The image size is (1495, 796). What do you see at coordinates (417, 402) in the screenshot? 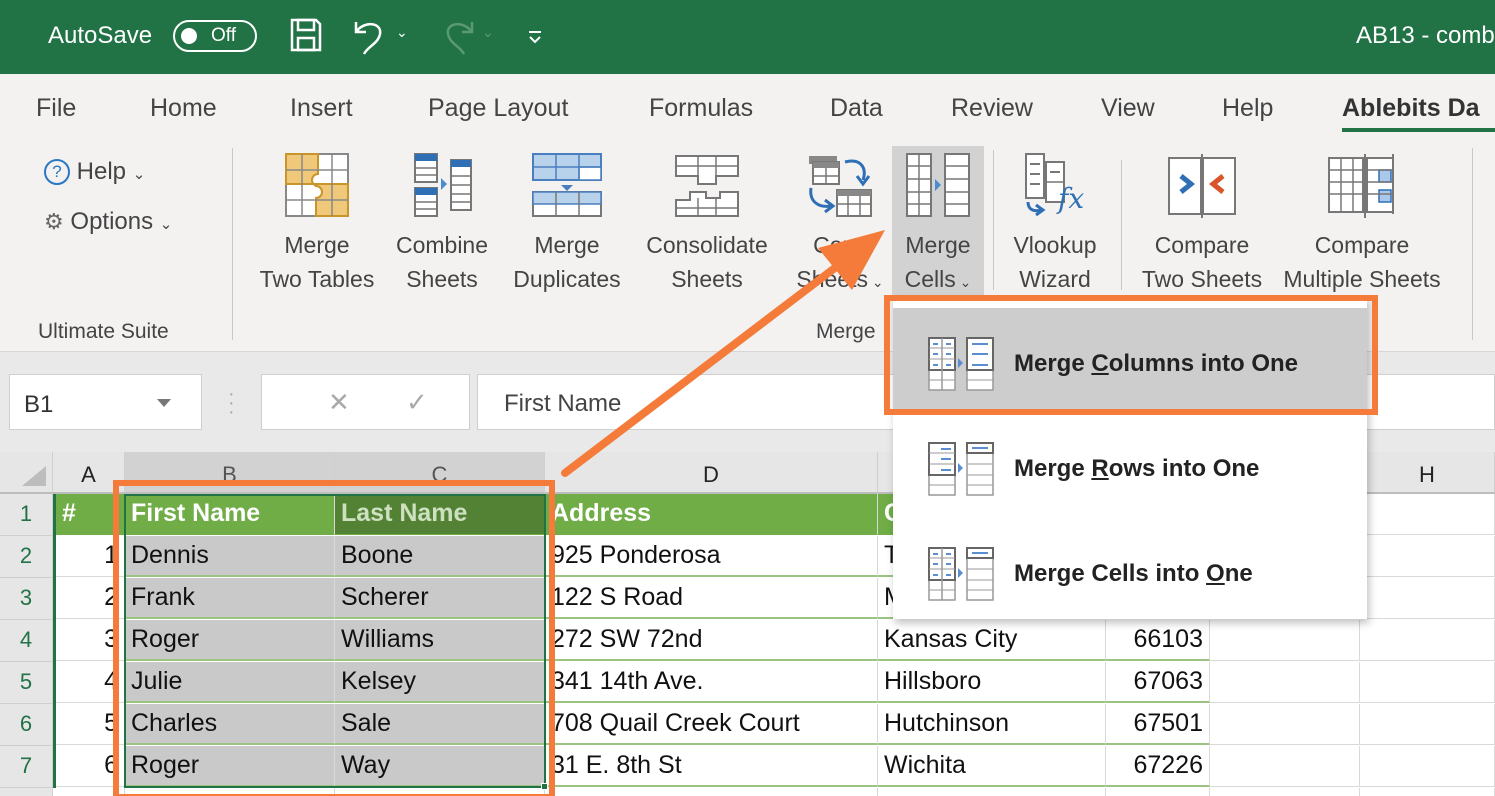
I see `enter-icon: ✓` at bounding box center [417, 402].